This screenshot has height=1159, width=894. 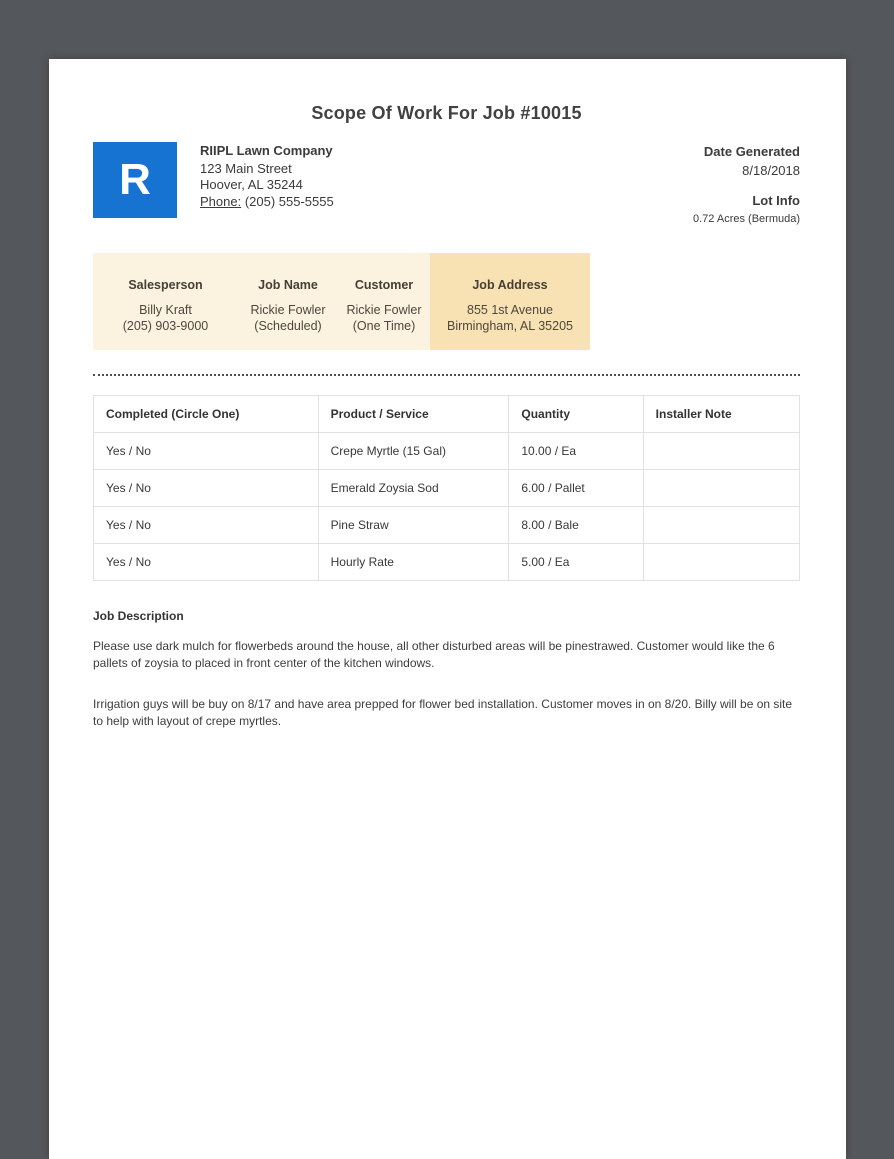 I want to click on summary-column-job-name: Job Name Rickie Fowler (Scheduled), so click(x=288, y=301).